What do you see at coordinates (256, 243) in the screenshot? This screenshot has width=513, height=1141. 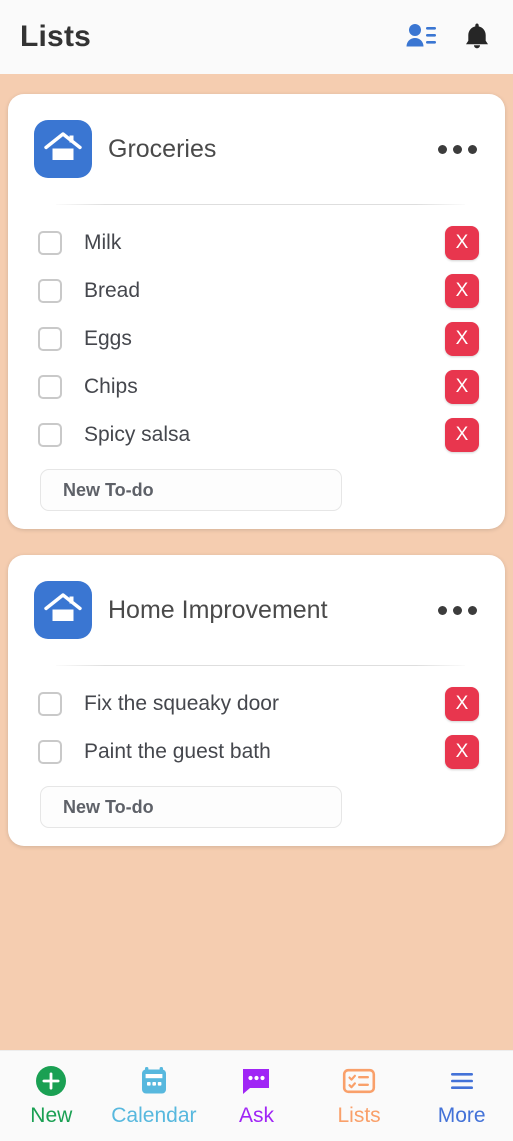 I see `todo-row: Milk X` at bounding box center [256, 243].